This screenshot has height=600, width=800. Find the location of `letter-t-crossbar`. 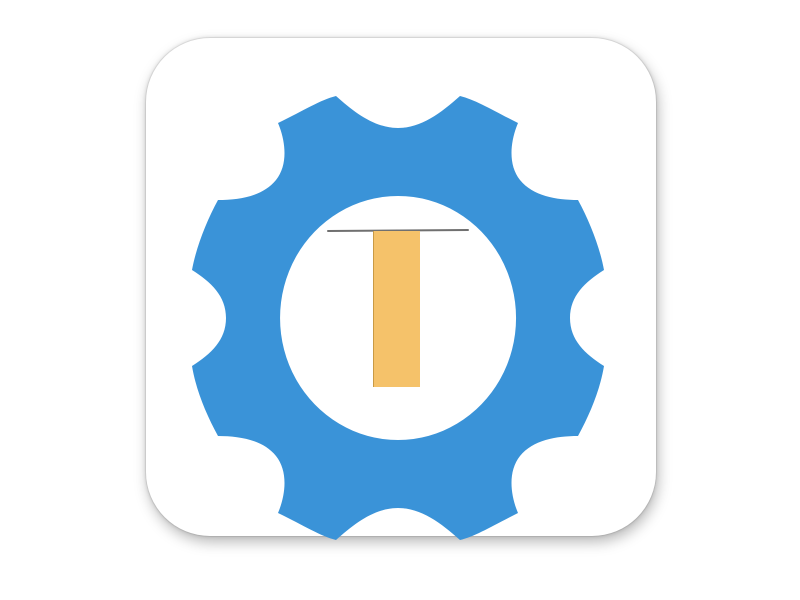

letter-t-crossbar is located at coordinates (398, 230).